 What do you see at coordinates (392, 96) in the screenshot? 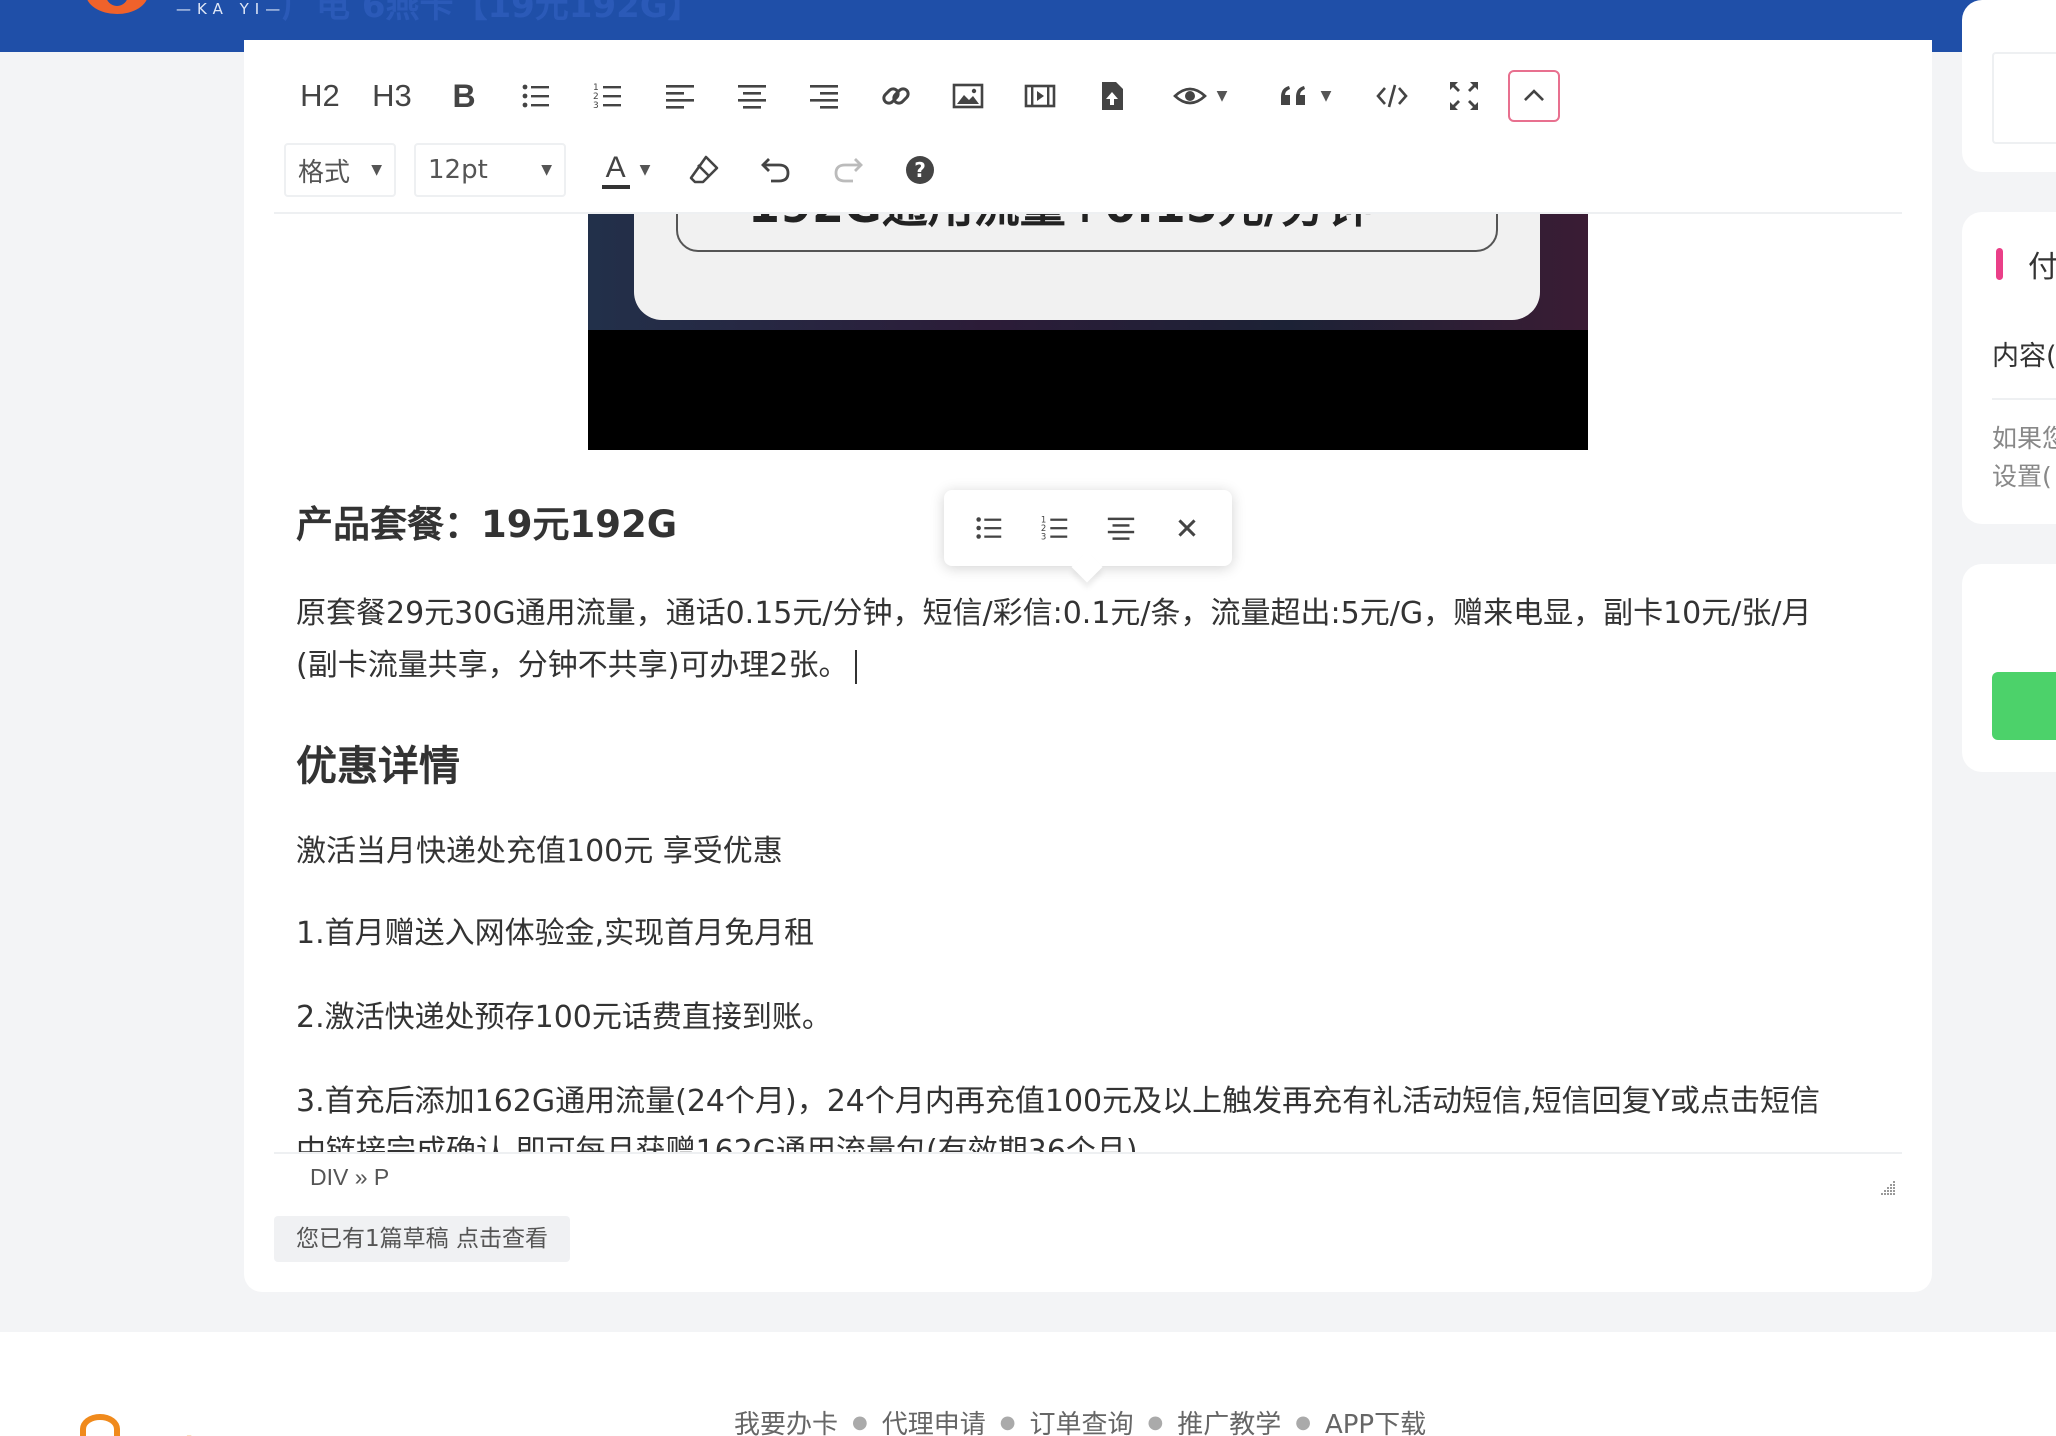
I see `heading3-button: H3` at bounding box center [392, 96].